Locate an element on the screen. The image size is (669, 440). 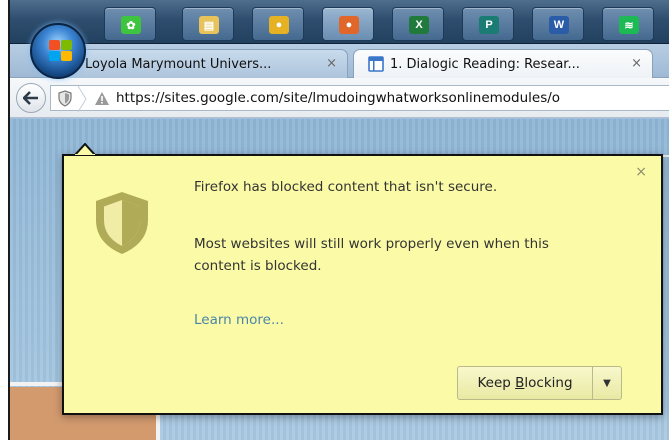
chrome-icon: ● is located at coordinates (279, 25).